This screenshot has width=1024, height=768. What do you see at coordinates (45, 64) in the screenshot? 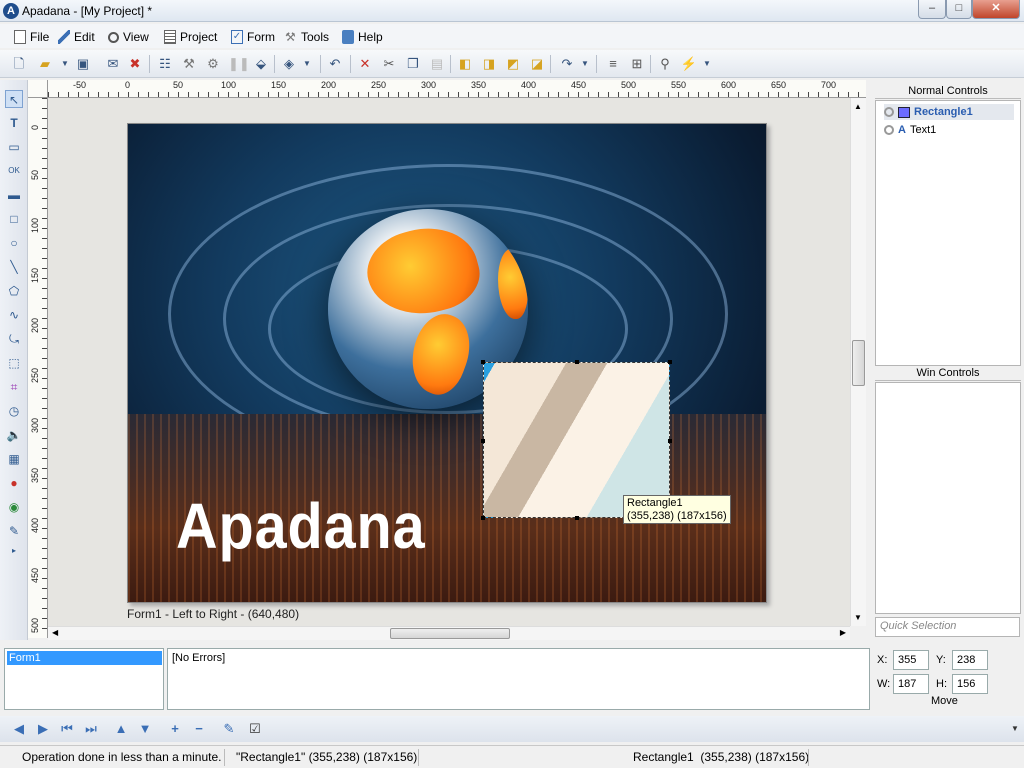
I see `open-folder-icon: ▰` at bounding box center [45, 64].